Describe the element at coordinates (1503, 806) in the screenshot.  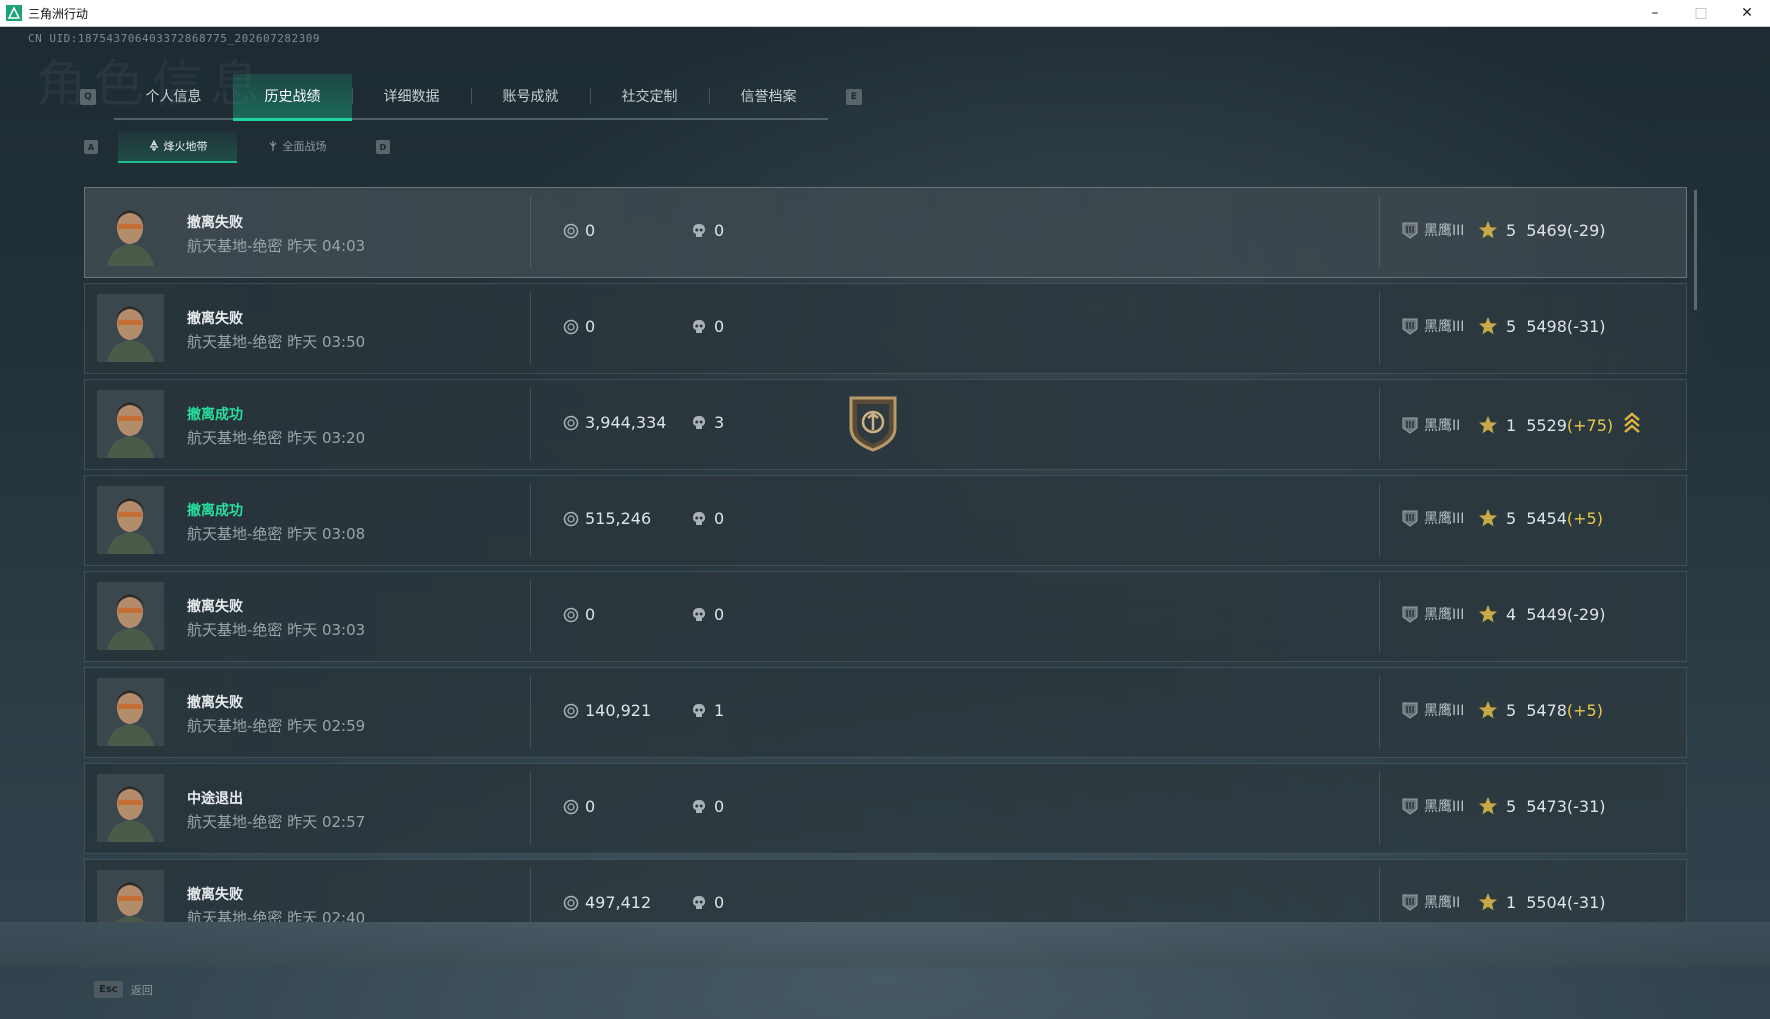
I see `rank-info: 黑鹰III 5 5473 (-31)` at that location.